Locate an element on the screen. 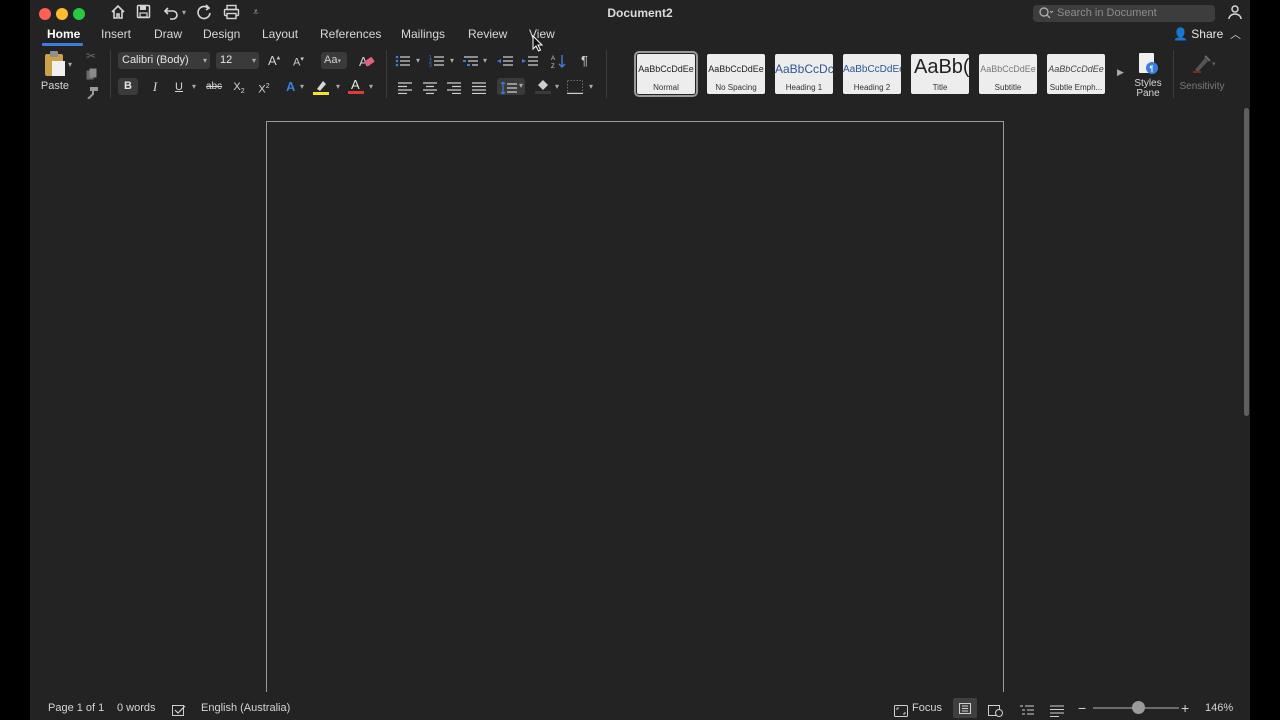 This screenshot has height=720, width=1280. zoom-out-button: − is located at coordinates (1082, 708).